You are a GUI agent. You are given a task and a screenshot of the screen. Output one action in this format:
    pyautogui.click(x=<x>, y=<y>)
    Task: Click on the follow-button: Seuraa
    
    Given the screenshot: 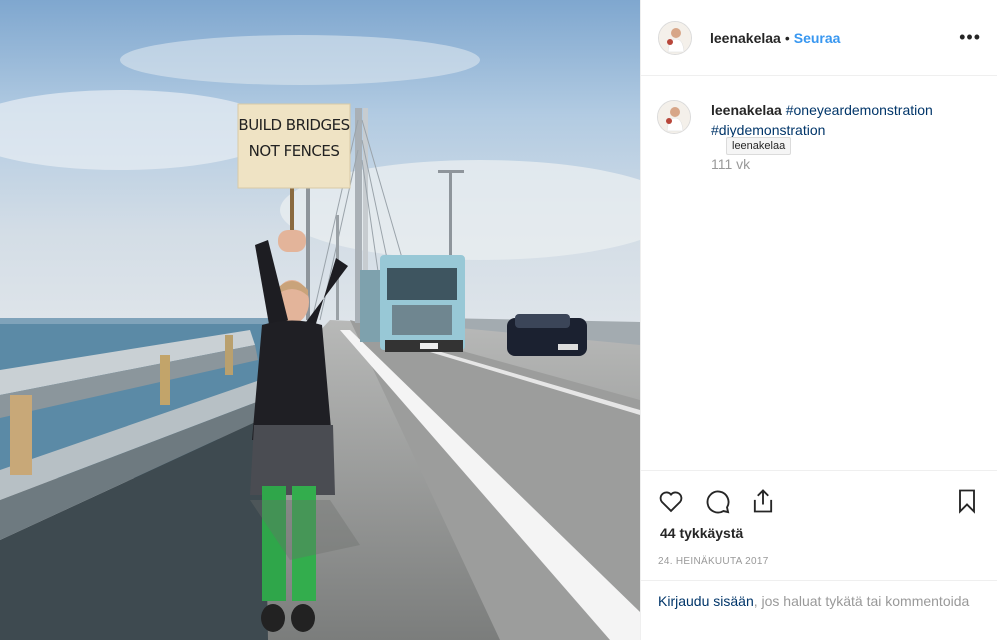 What is the action you would take?
    pyautogui.click(x=817, y=38)
    